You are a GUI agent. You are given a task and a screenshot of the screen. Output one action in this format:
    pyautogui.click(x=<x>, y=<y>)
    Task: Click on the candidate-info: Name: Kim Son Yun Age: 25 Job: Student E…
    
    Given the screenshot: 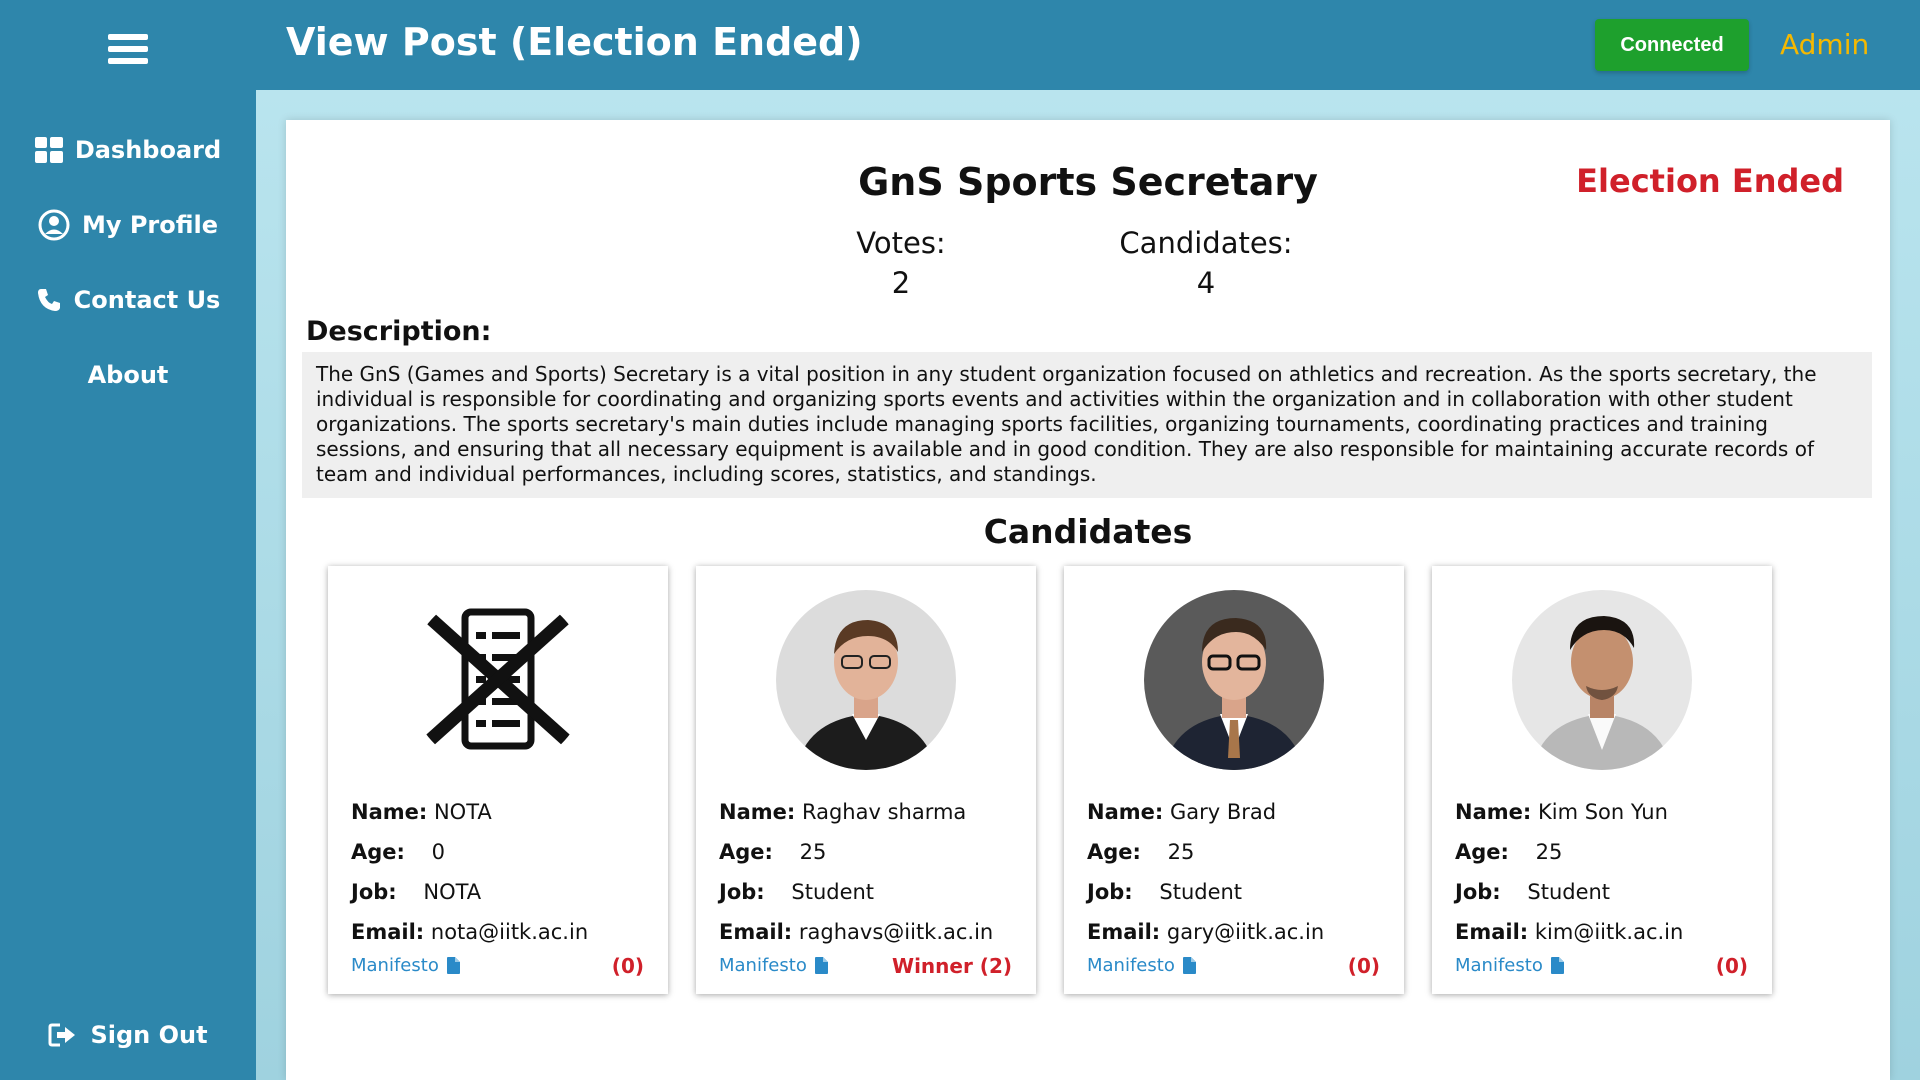 What is the action you would take?
    pyautogui.click(x=1569, y=880)
    